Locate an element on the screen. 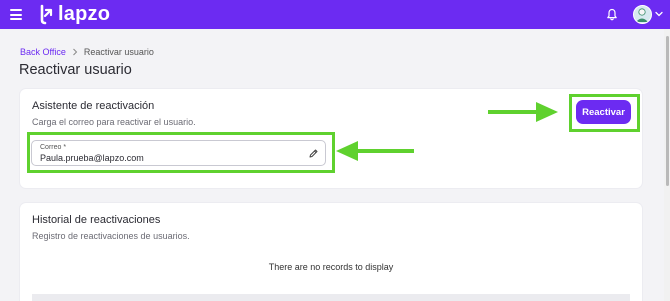  reactivar-button: Reactivar is located at coordinates (603, 112).